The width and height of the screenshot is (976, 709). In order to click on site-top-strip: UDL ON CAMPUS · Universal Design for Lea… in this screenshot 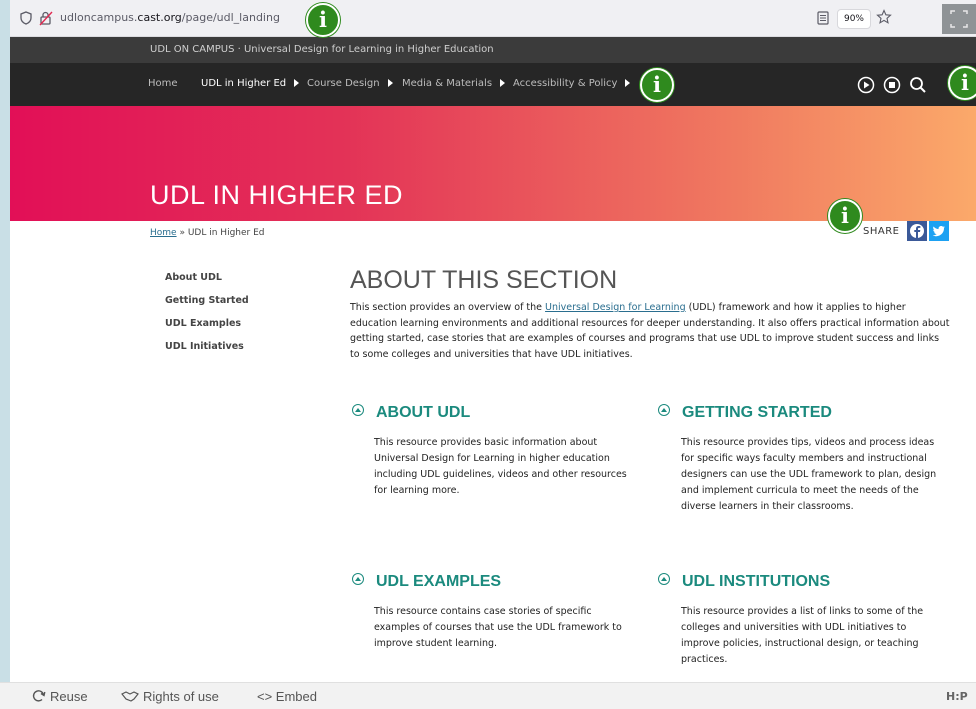, I will do `click(493, 50)`.